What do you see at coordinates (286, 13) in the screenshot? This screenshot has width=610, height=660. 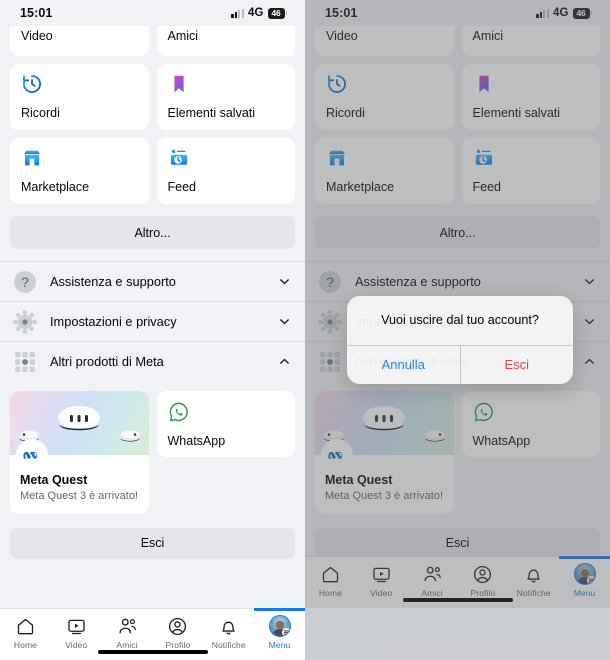 I see `battery-tip` at bounding box center [286, 13].